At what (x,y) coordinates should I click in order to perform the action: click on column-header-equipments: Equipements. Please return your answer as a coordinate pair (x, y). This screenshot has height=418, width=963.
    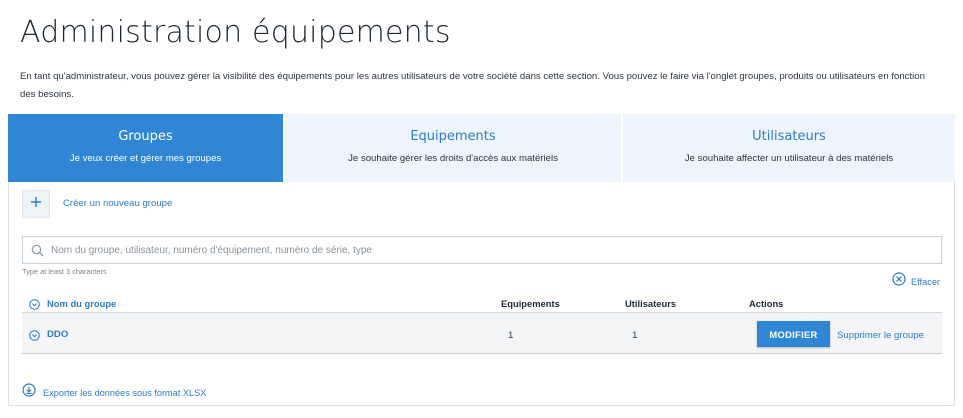
    Looking at the image, I should click on (530, 303).